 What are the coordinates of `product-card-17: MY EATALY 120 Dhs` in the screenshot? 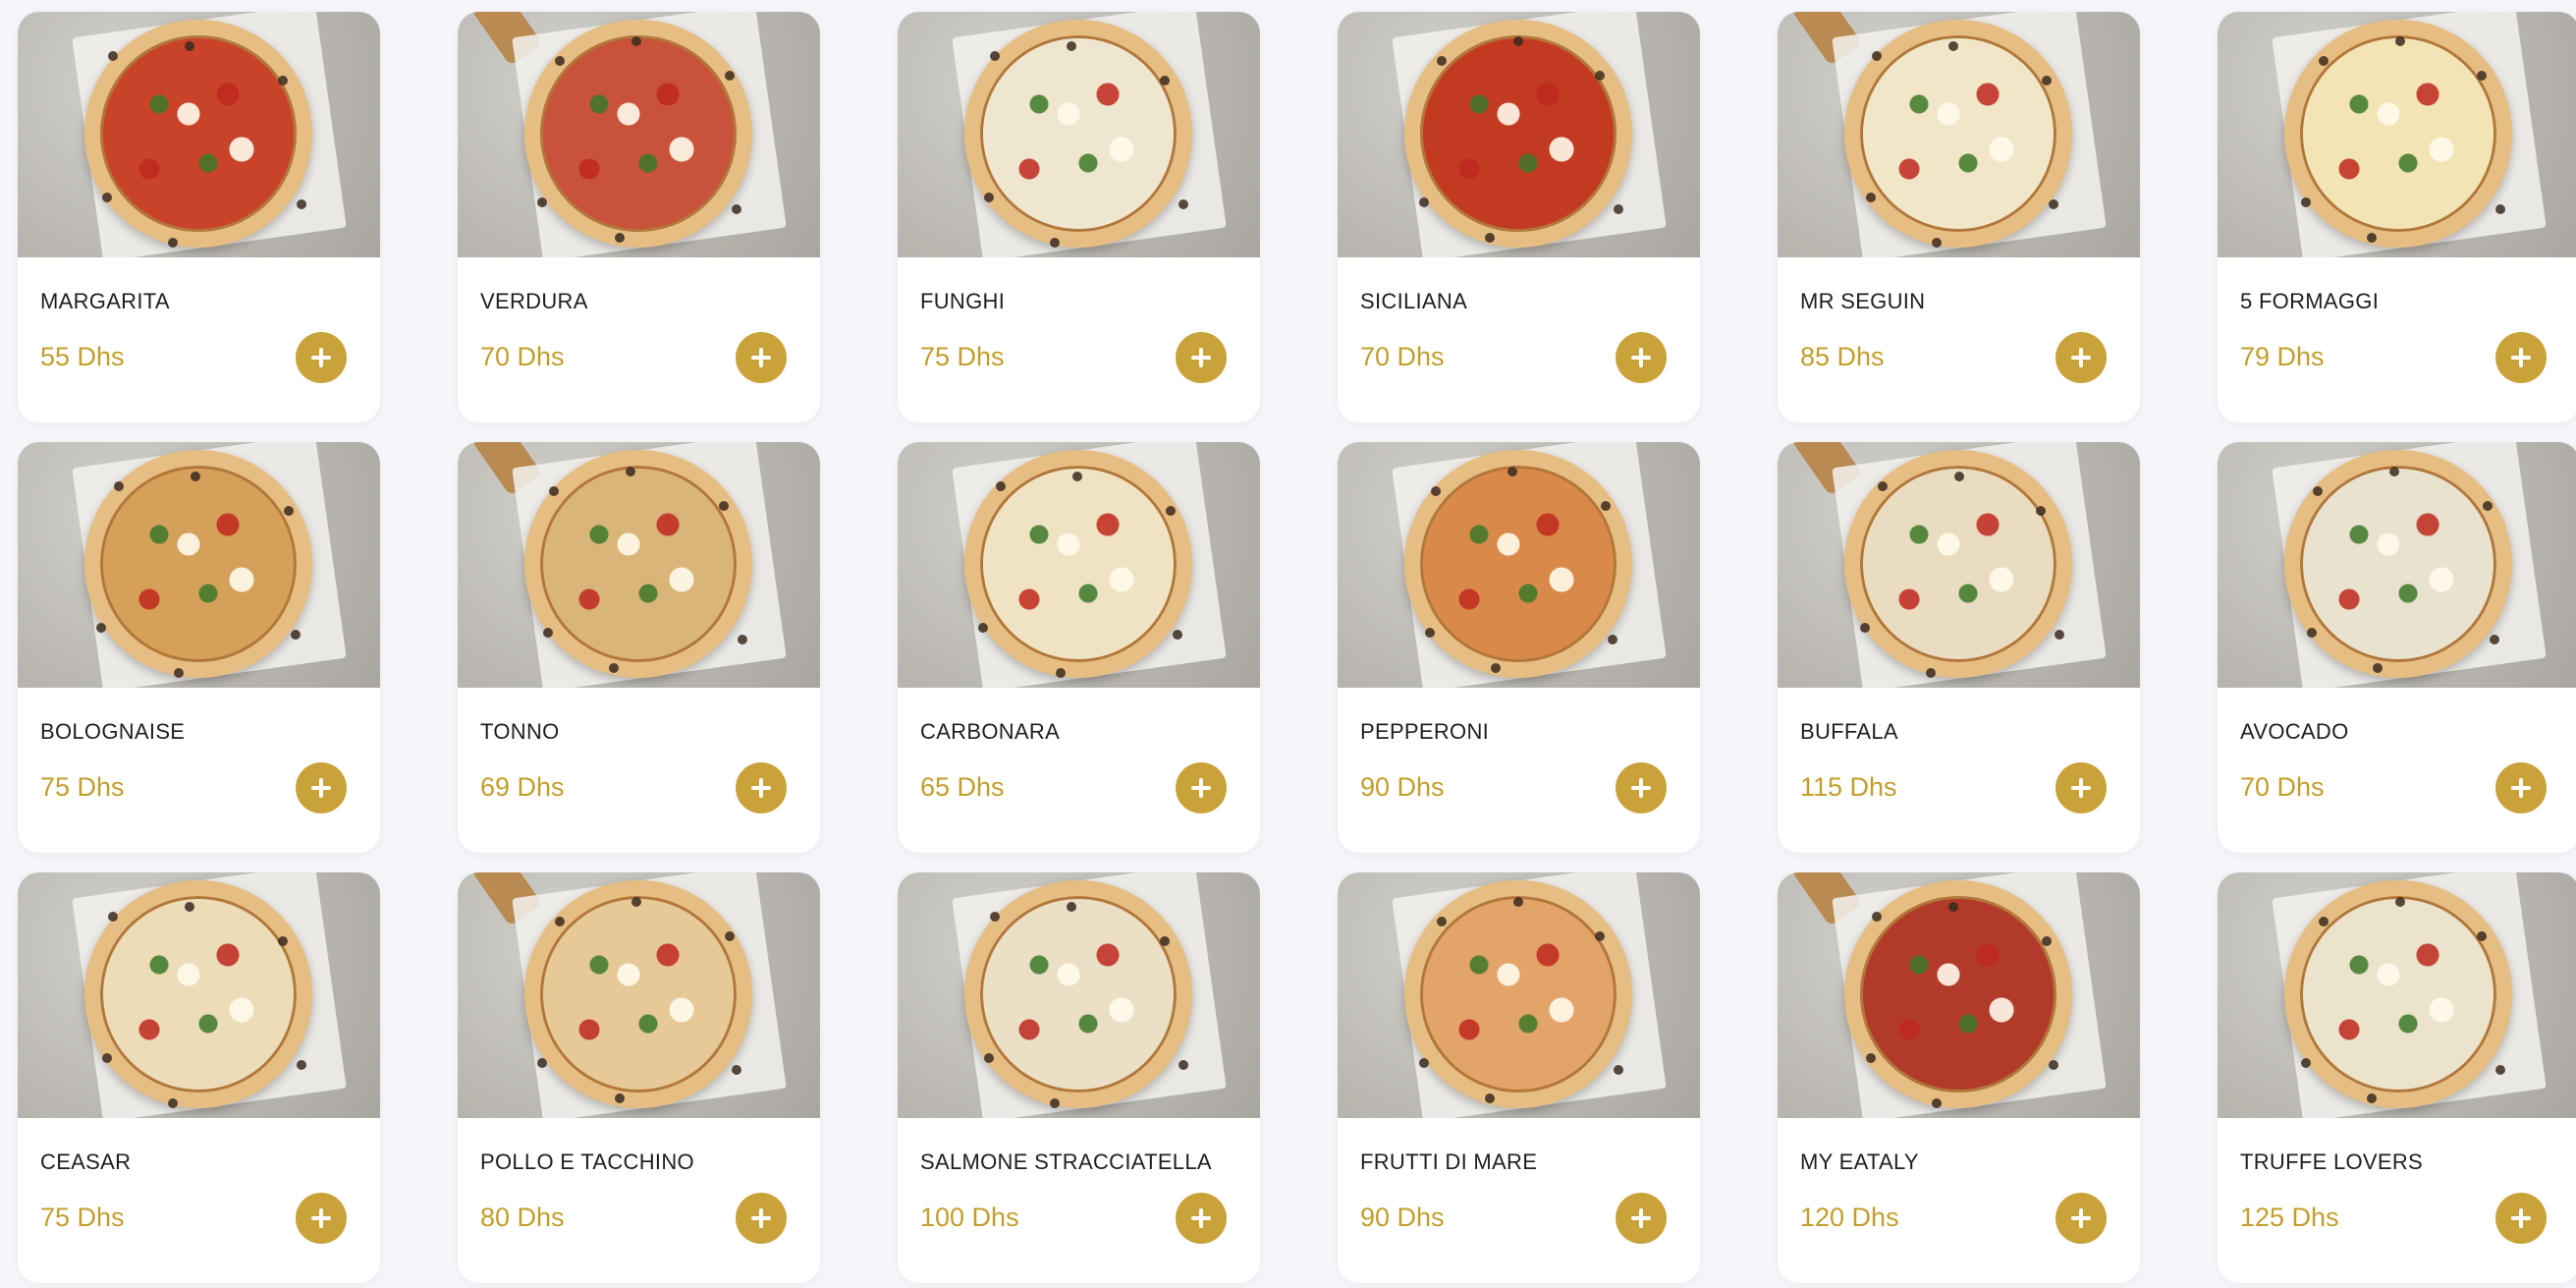 It's located at (1959, 1077).